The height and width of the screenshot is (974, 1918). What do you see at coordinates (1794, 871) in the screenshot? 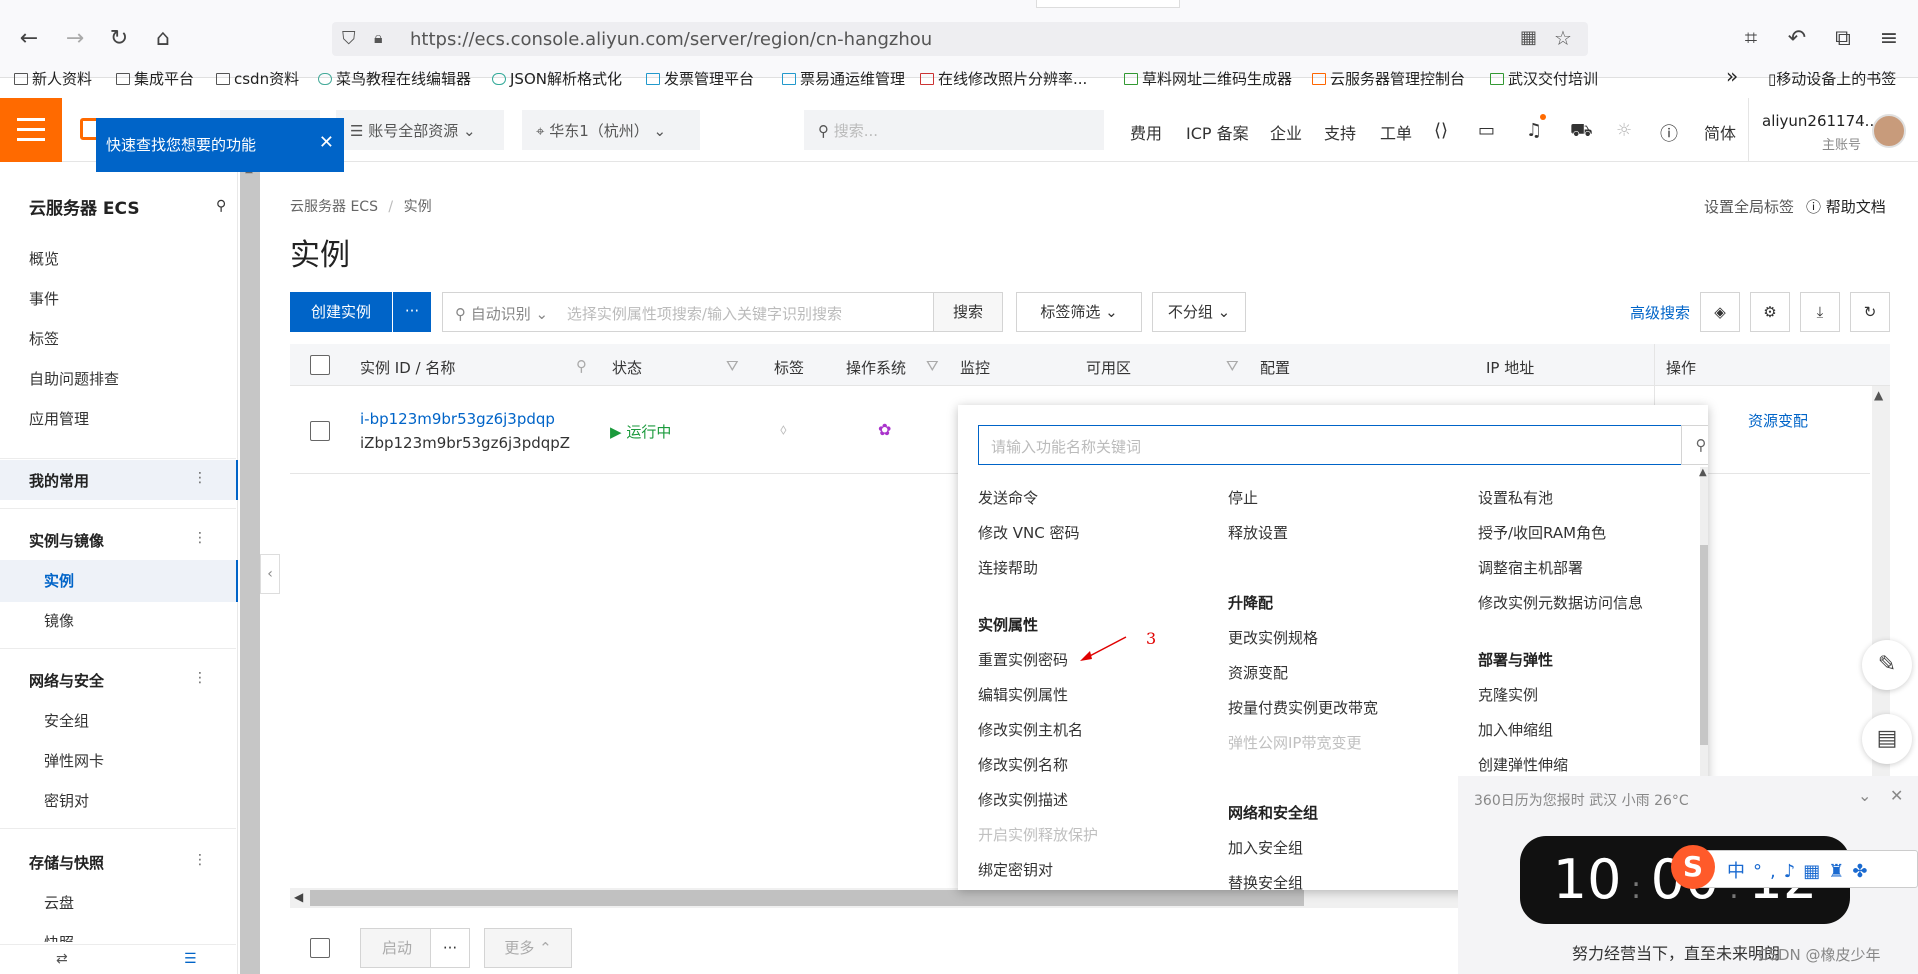
I see `mic-icon: ♪` at bounding box center [1794, 871].